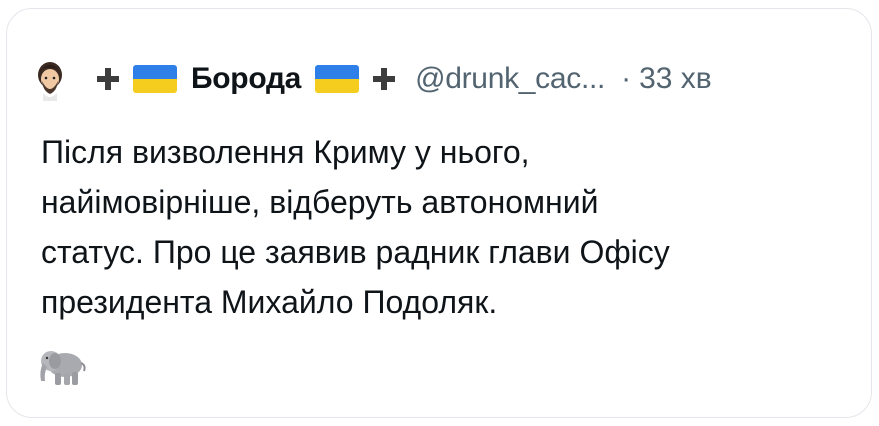 The image size is (879, 426). What do you see at coordinates (269, 302) in the screenshot?
I see `tweet-text-line: президента Михайло Подоляк.` at bounding box center [269, 302].